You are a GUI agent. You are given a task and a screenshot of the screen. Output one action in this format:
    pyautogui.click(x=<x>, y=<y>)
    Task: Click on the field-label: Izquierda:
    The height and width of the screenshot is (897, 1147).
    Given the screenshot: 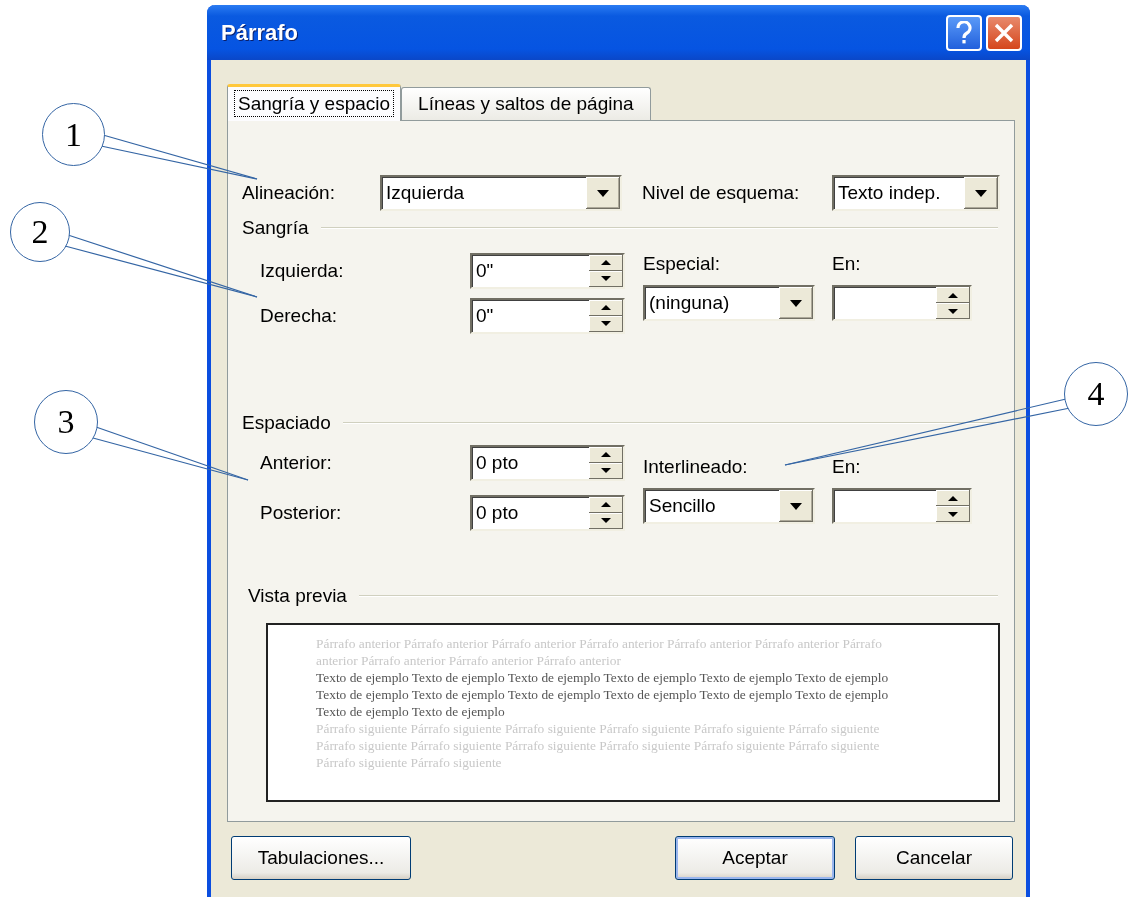 What is the action you would take?
    pyautogui.click(x=302, y=270)
    